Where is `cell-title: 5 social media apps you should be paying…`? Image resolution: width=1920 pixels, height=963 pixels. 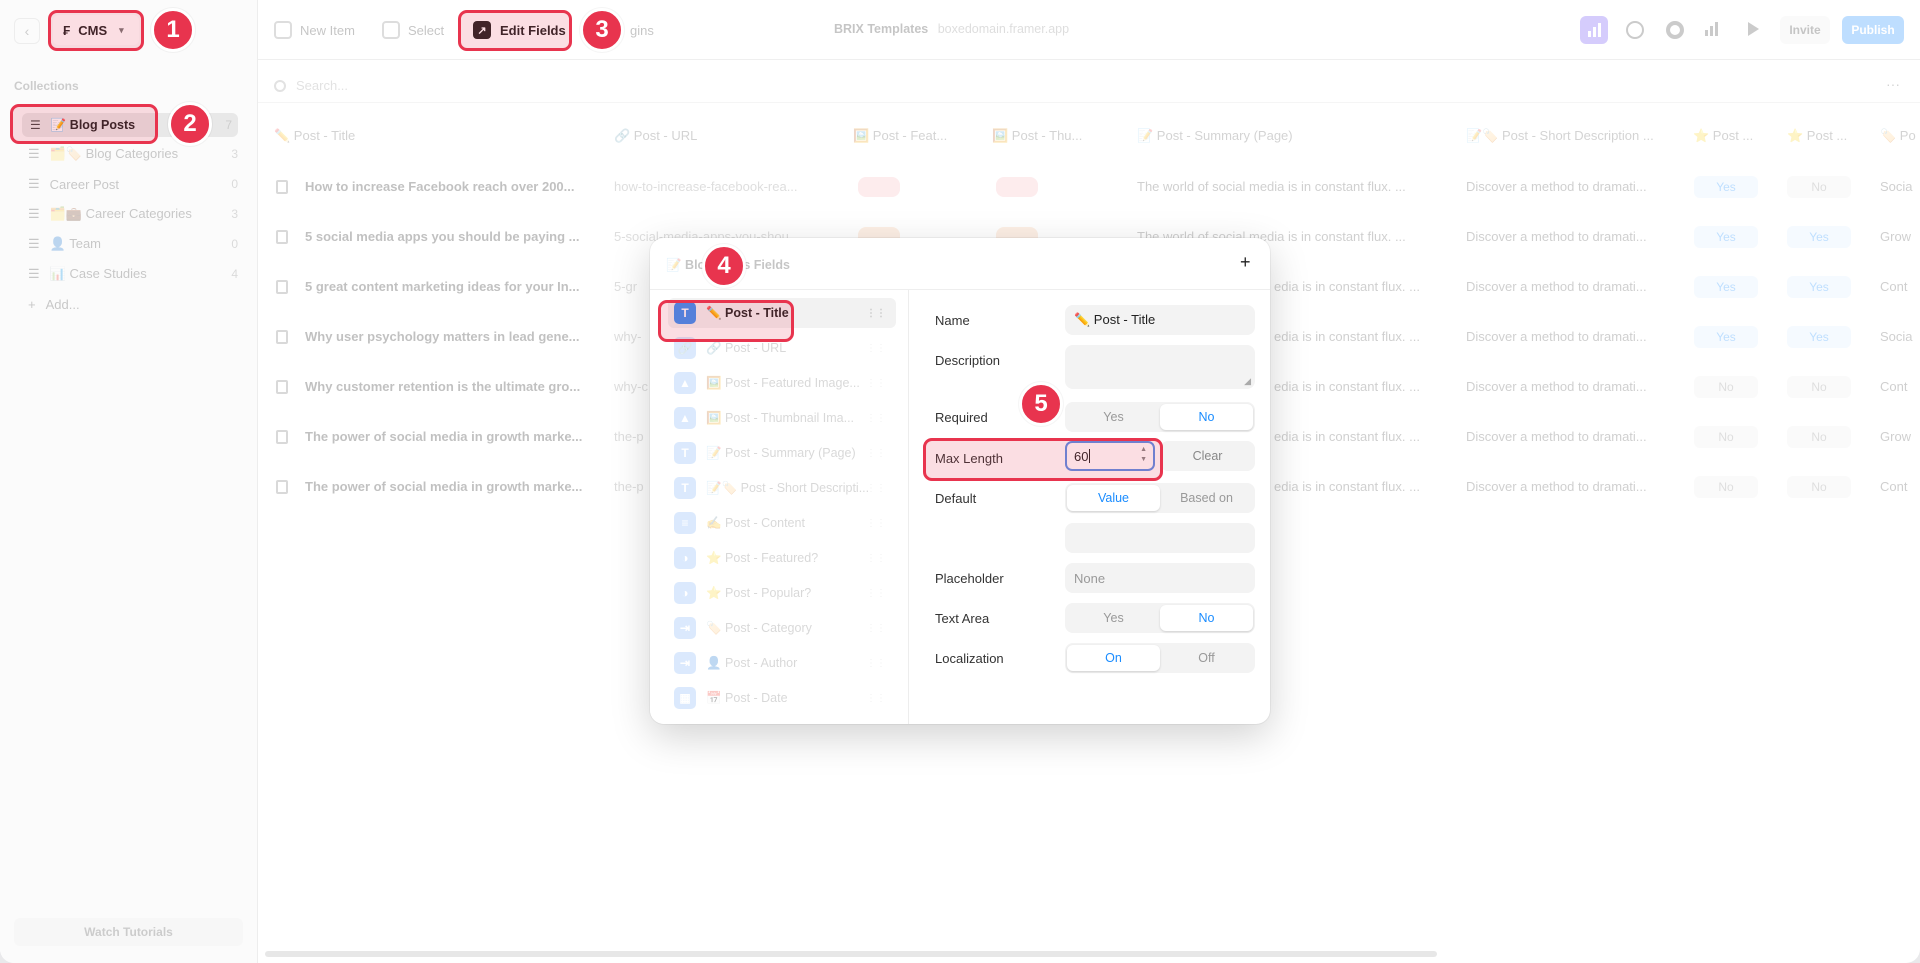 cell-title: 5 social media apps you should be paying… is located at coordinates (442, 236).